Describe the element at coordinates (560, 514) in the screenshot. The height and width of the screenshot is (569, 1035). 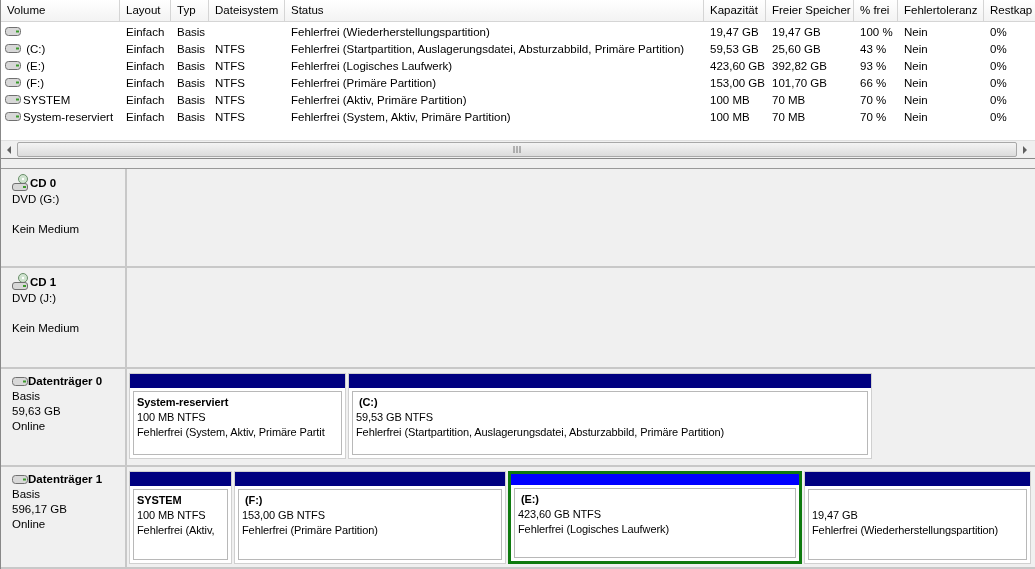
I see `partition-size: 423,60 GB NTFS` at that location.